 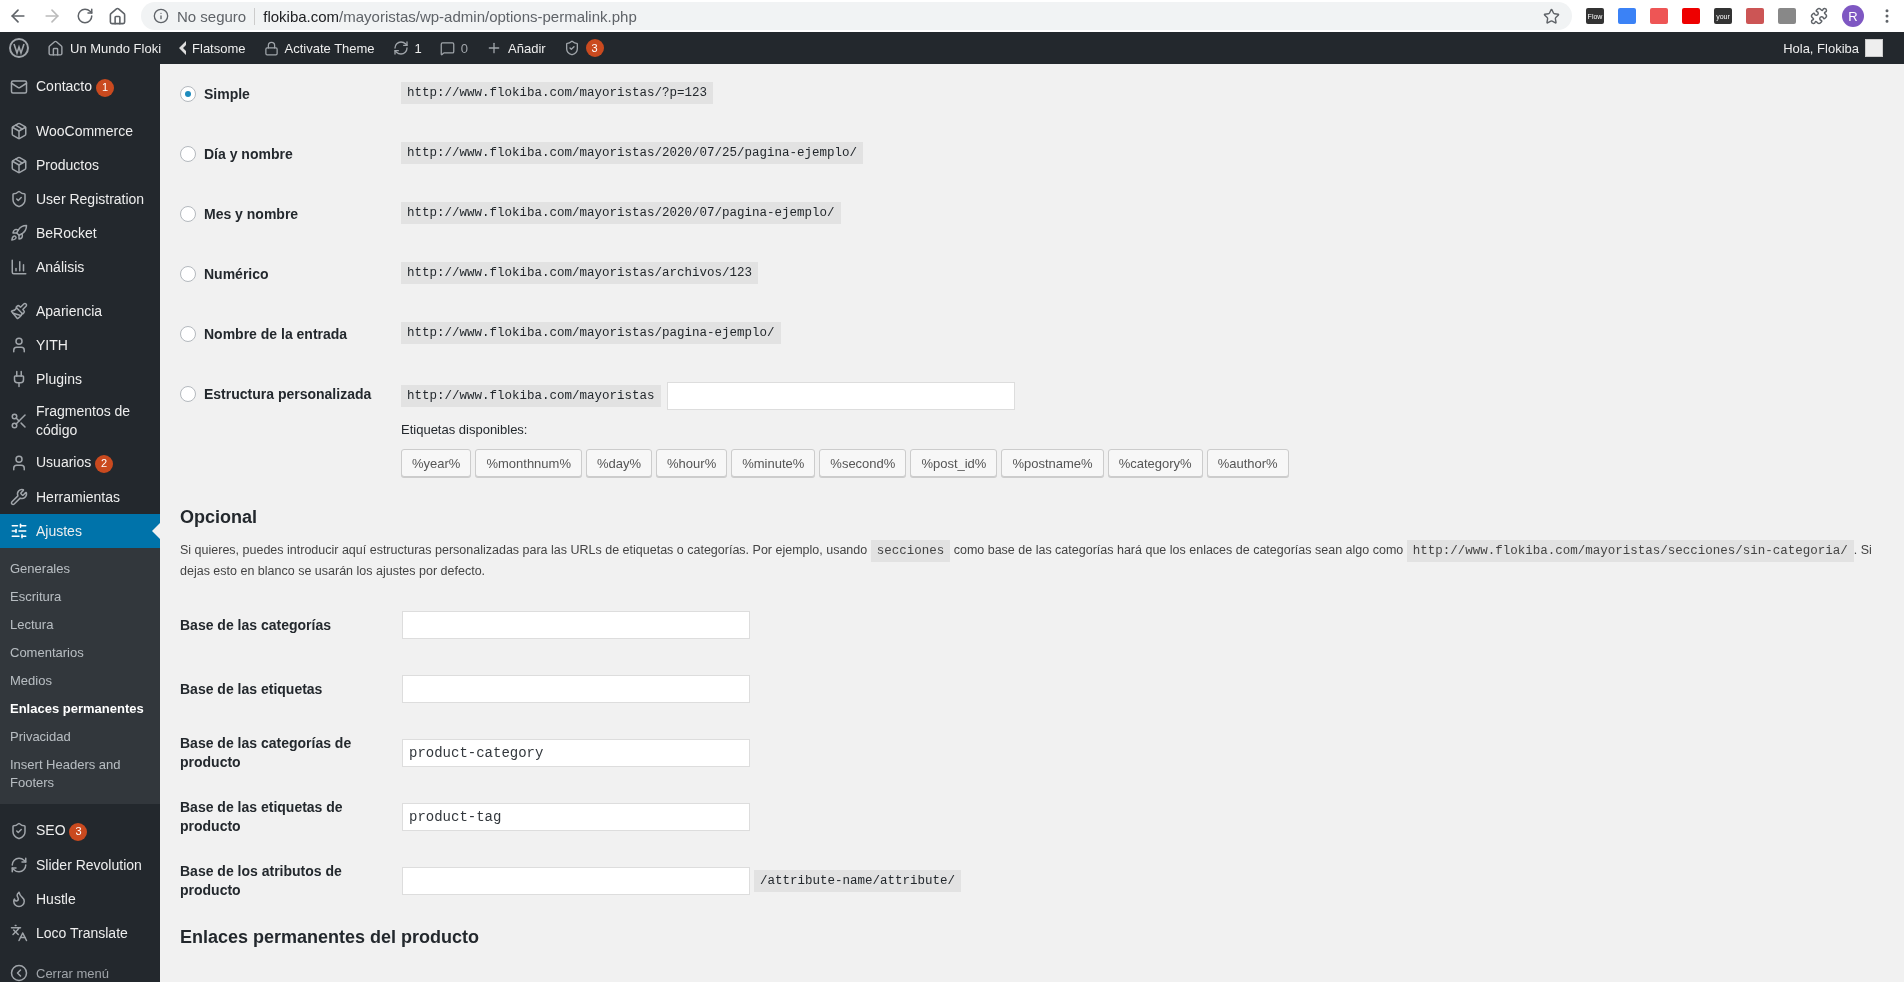 What do you see at coordinates (80, 165) in the screenshot?
I see `sidebar-item: Productos` at bounding box center [80, 165].